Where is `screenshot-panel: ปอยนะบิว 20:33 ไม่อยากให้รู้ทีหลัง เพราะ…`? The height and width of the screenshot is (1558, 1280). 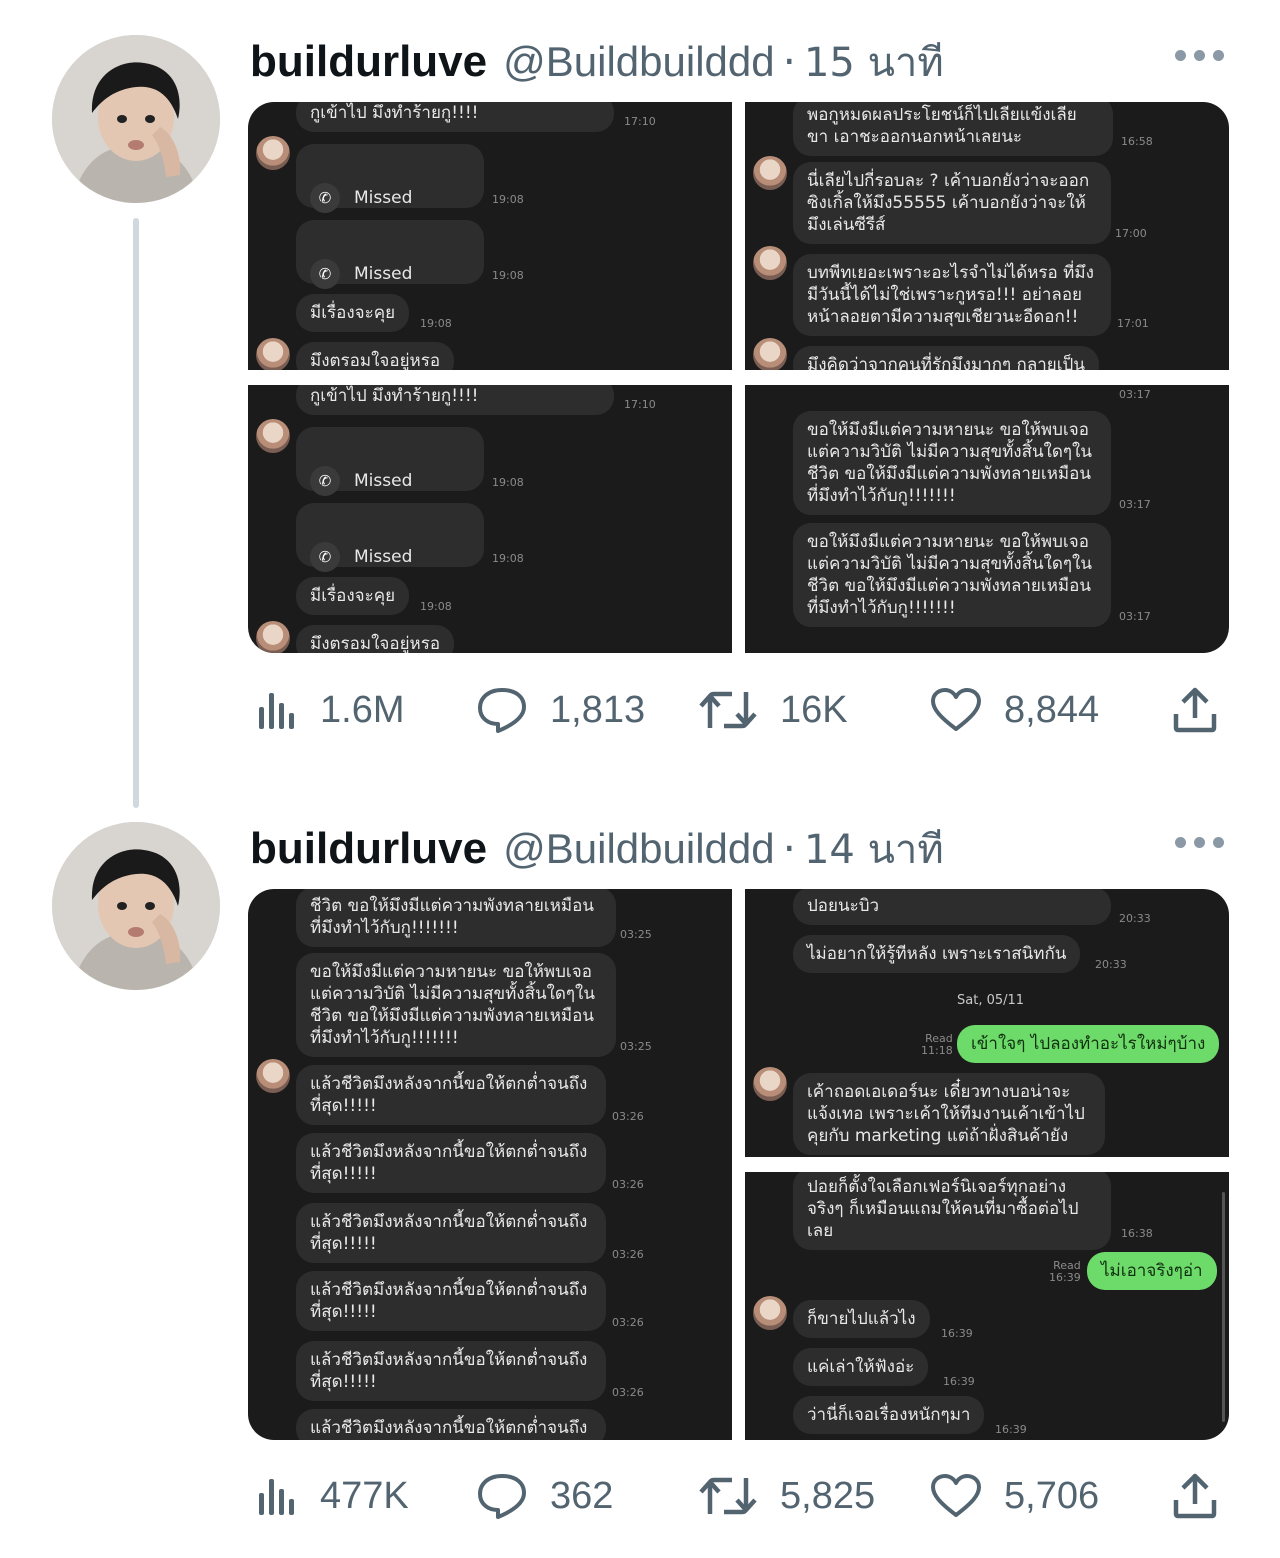 screenshot-panel: ปอยนะบิว 20:33 ไม่อยากให้รู้ทีหลัง เพราะ… is located at coordinates (987, 1023).